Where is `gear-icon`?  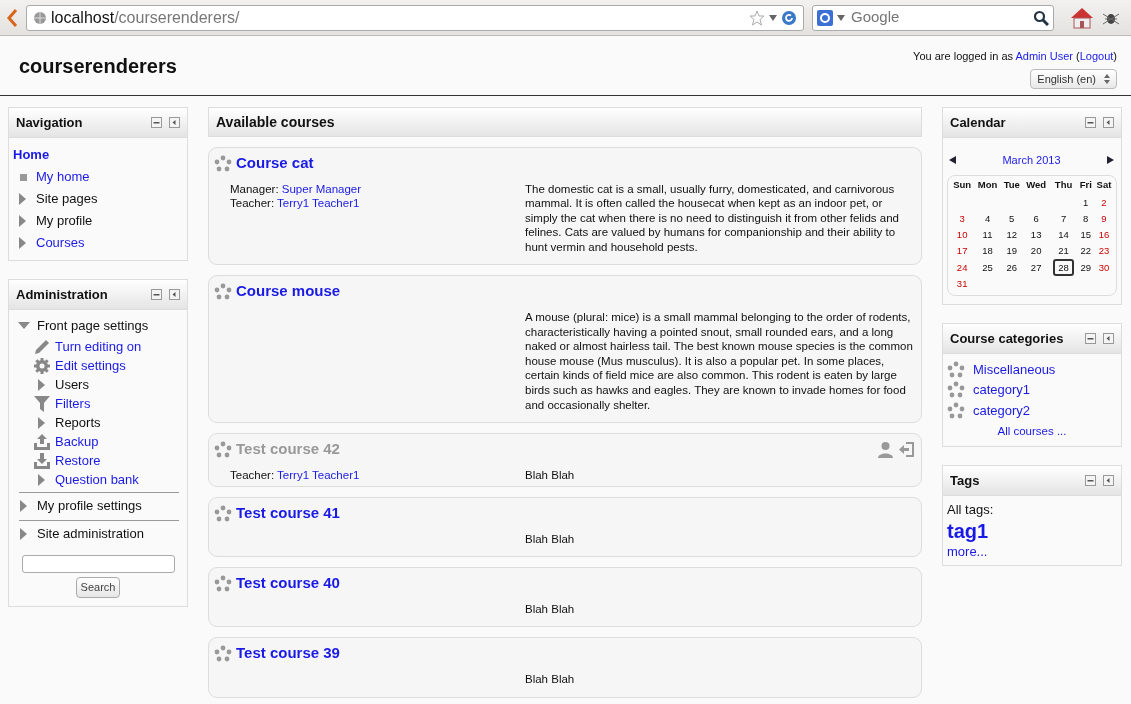
gear-icon is located at coordinates (42, 365).